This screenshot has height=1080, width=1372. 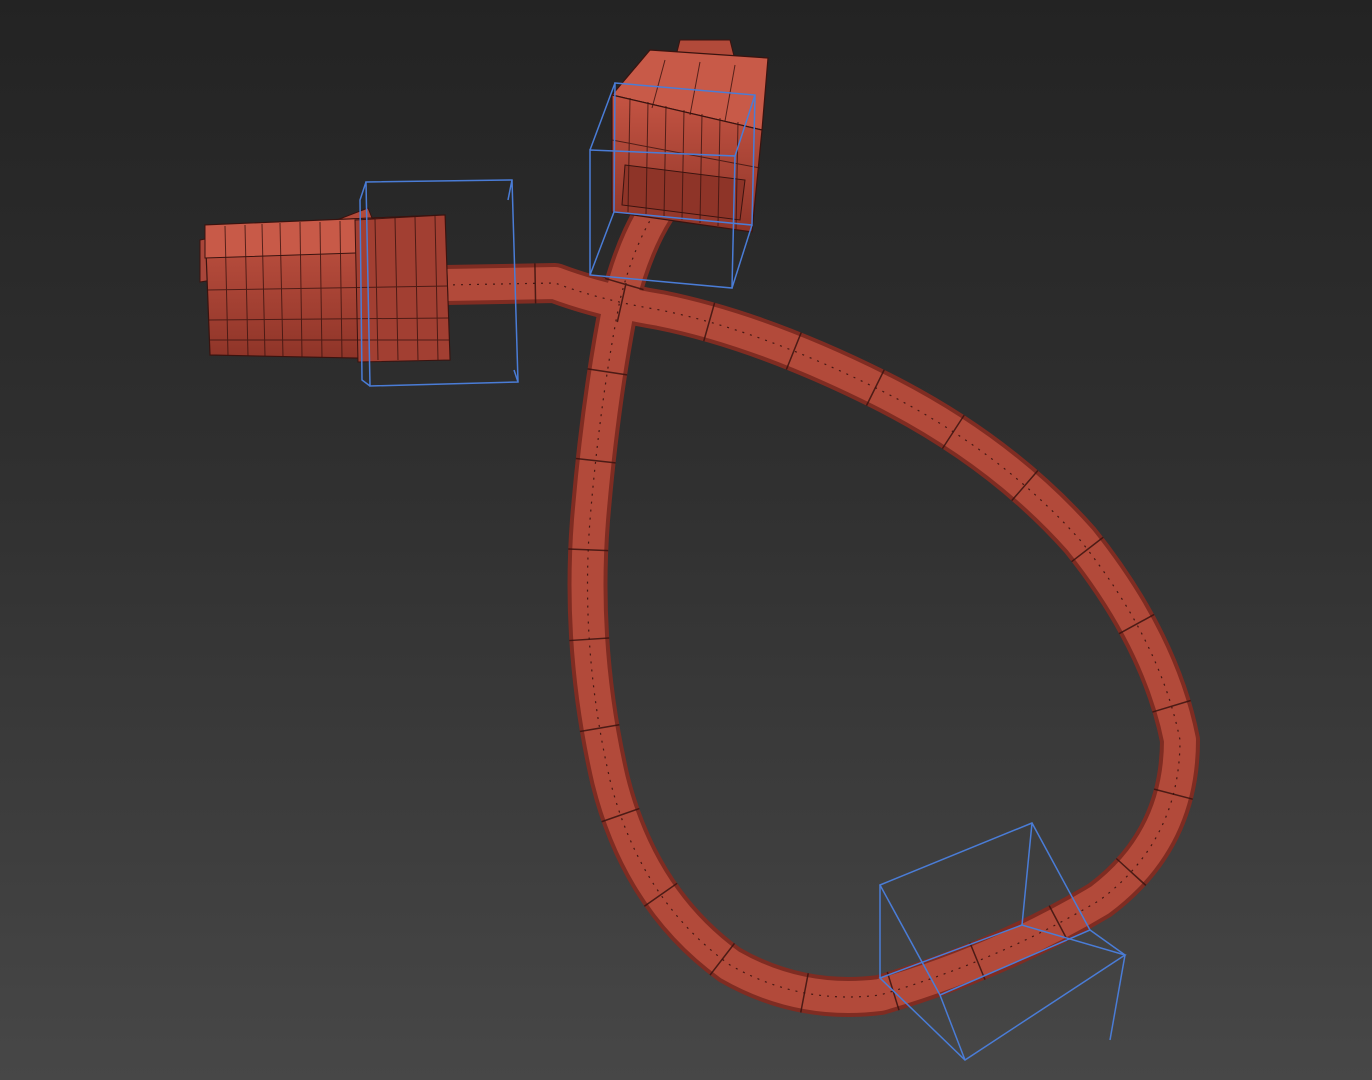 I want to click on rj45-plug-top, so click(x=689, y=136).